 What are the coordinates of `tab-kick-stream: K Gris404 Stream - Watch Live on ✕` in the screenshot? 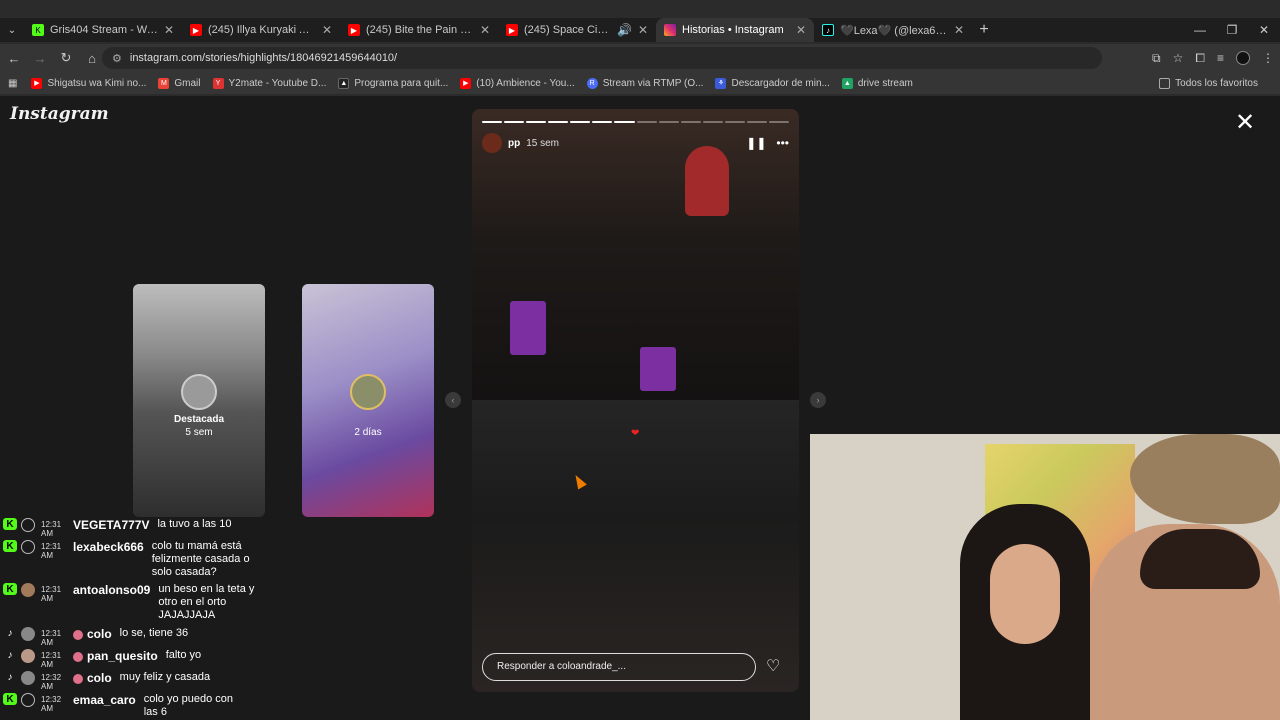 It's located at (103, 30).